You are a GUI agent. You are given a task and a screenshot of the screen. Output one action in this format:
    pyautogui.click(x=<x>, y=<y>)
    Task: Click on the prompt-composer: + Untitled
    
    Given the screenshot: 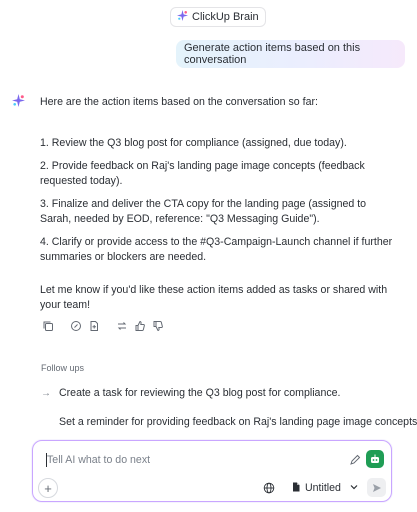 What is the action you would take?
    pyautogui.click(x=212, y=471)
    